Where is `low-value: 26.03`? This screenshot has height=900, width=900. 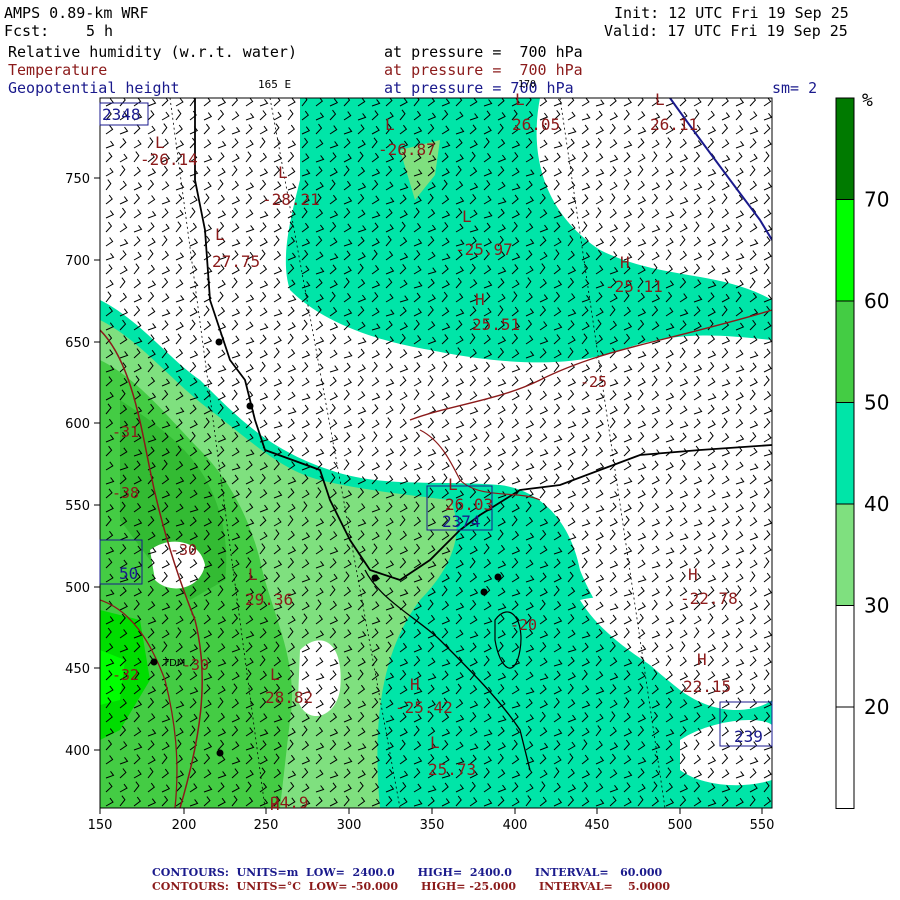
low-value: 26.03 is located at coordinates (469, 504).